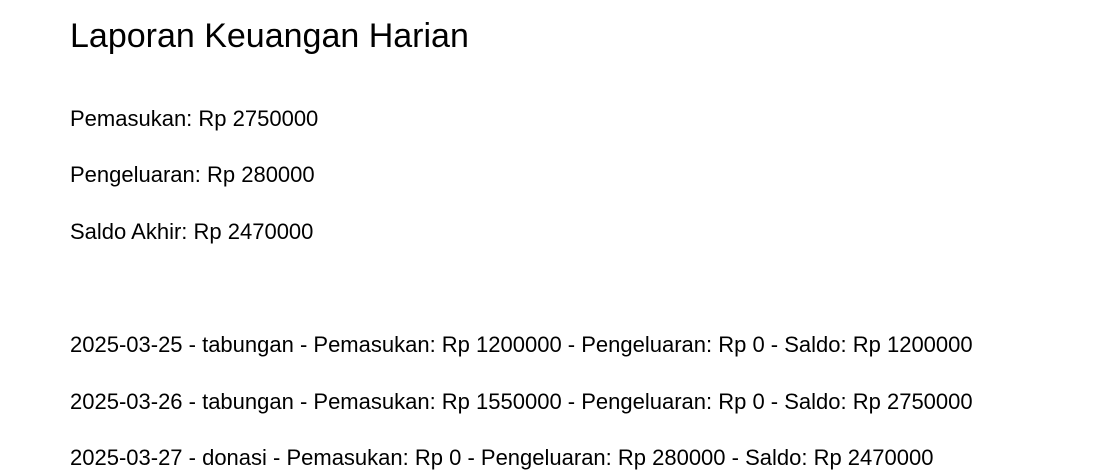 The image size is (1117, 474). What do you see at coordinates (269, 36) in the screenshot?
I see `report-title: Laporan Keuangan Harian` at bounding box center [269, 36].